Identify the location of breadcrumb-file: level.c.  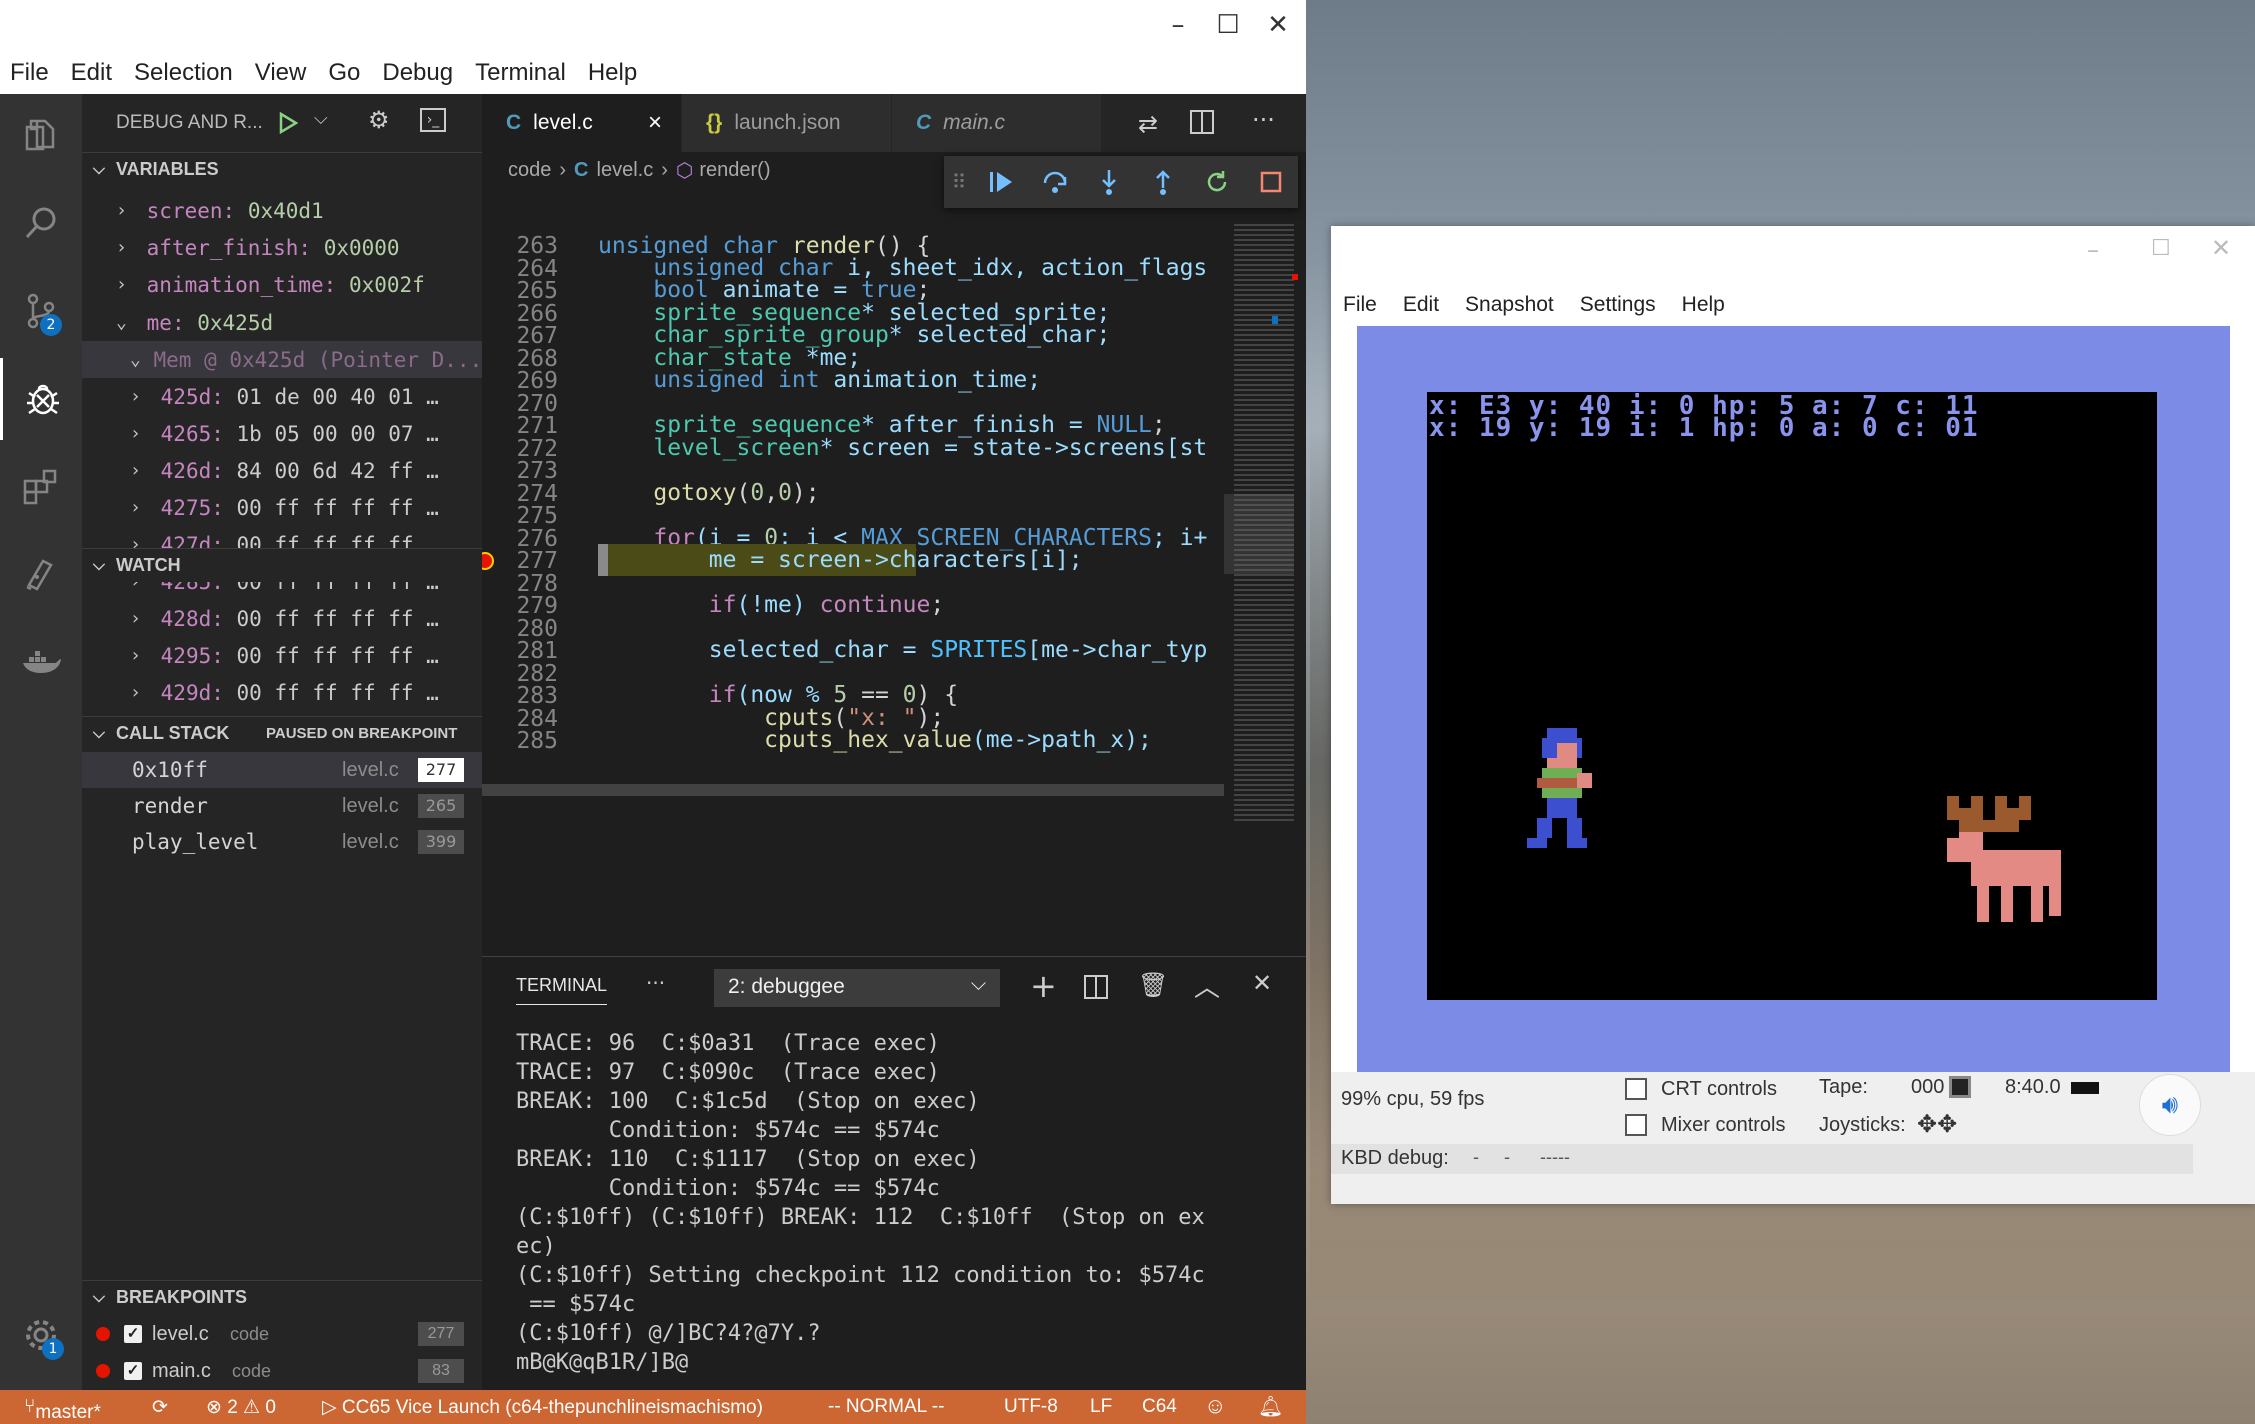
(625, 170).